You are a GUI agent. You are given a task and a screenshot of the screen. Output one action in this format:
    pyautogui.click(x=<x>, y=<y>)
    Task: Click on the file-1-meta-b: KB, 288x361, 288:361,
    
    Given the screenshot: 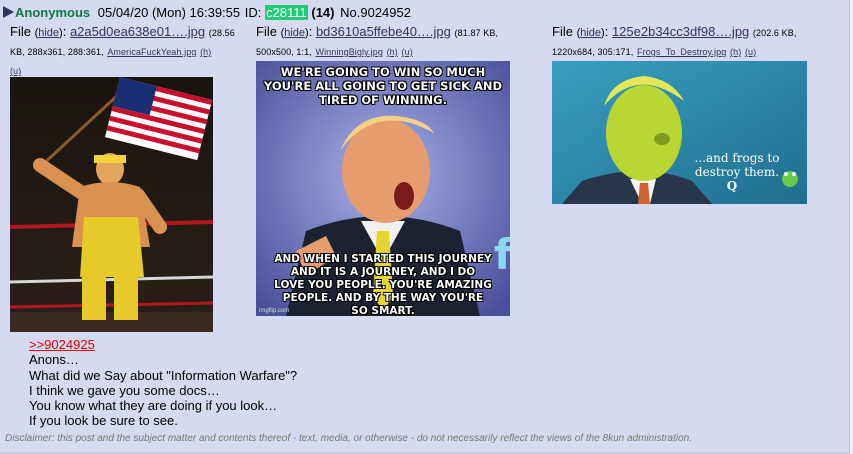 What is the action you would take?
    pyautogui.click(x=57, y=52)
    